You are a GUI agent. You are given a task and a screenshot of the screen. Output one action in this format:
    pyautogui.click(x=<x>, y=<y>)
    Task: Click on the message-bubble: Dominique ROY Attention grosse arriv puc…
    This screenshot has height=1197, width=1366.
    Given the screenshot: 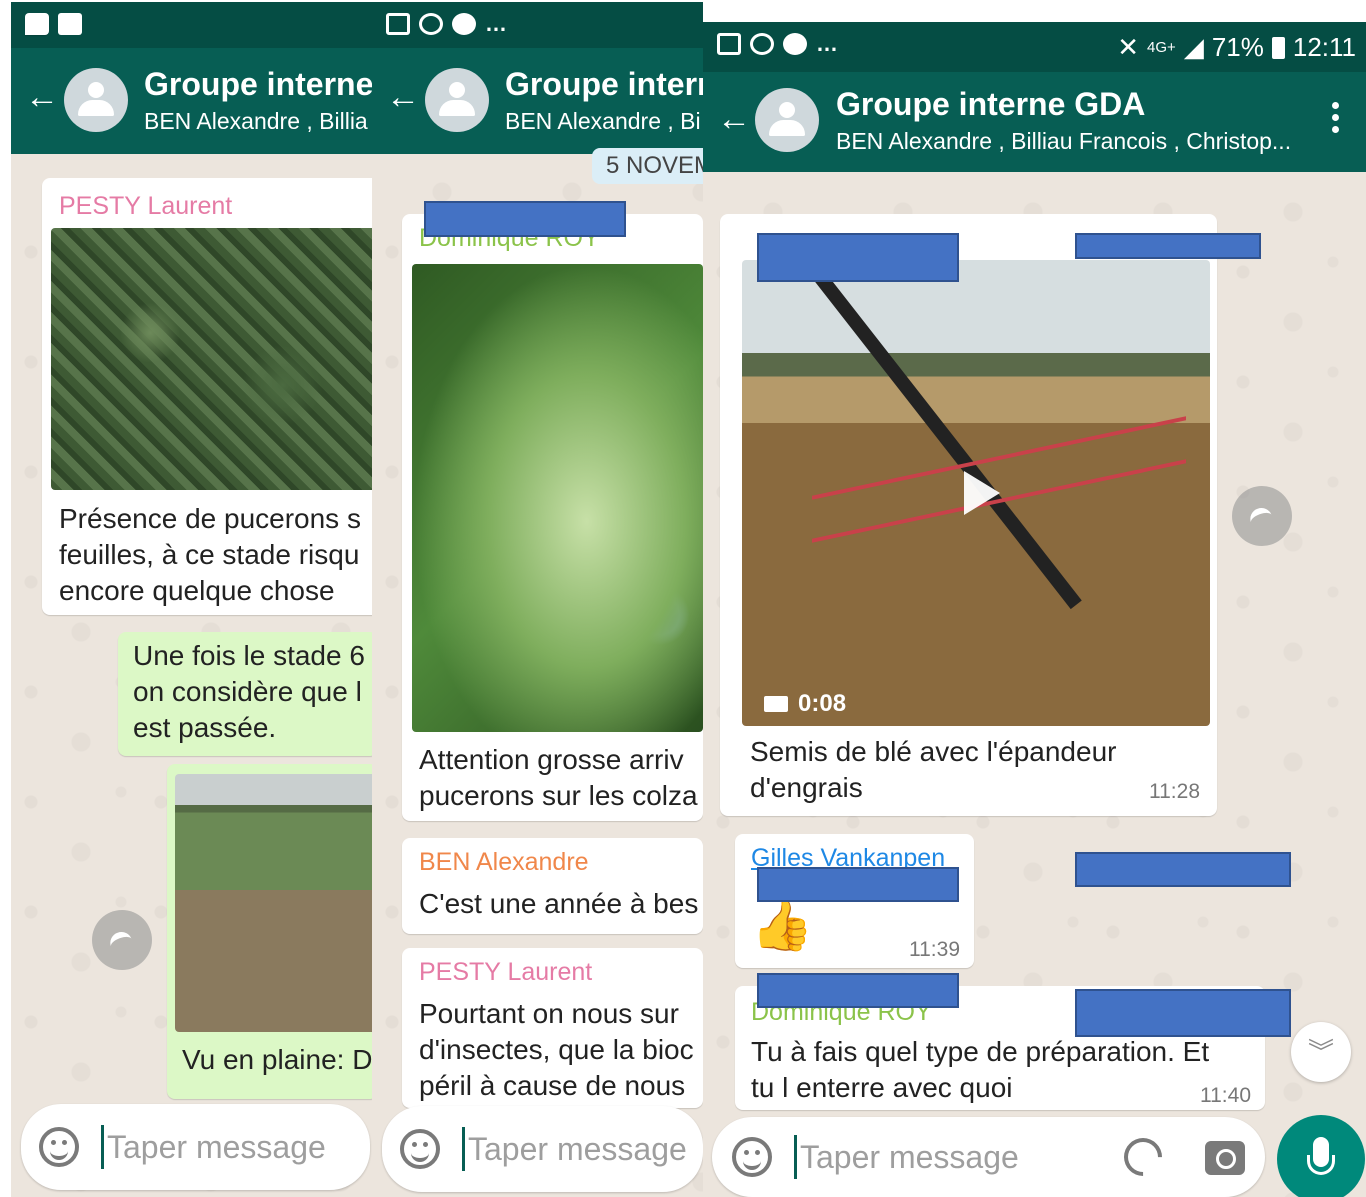 What is the action you would take?
    pyautogui.click(x=552, y=517)
    